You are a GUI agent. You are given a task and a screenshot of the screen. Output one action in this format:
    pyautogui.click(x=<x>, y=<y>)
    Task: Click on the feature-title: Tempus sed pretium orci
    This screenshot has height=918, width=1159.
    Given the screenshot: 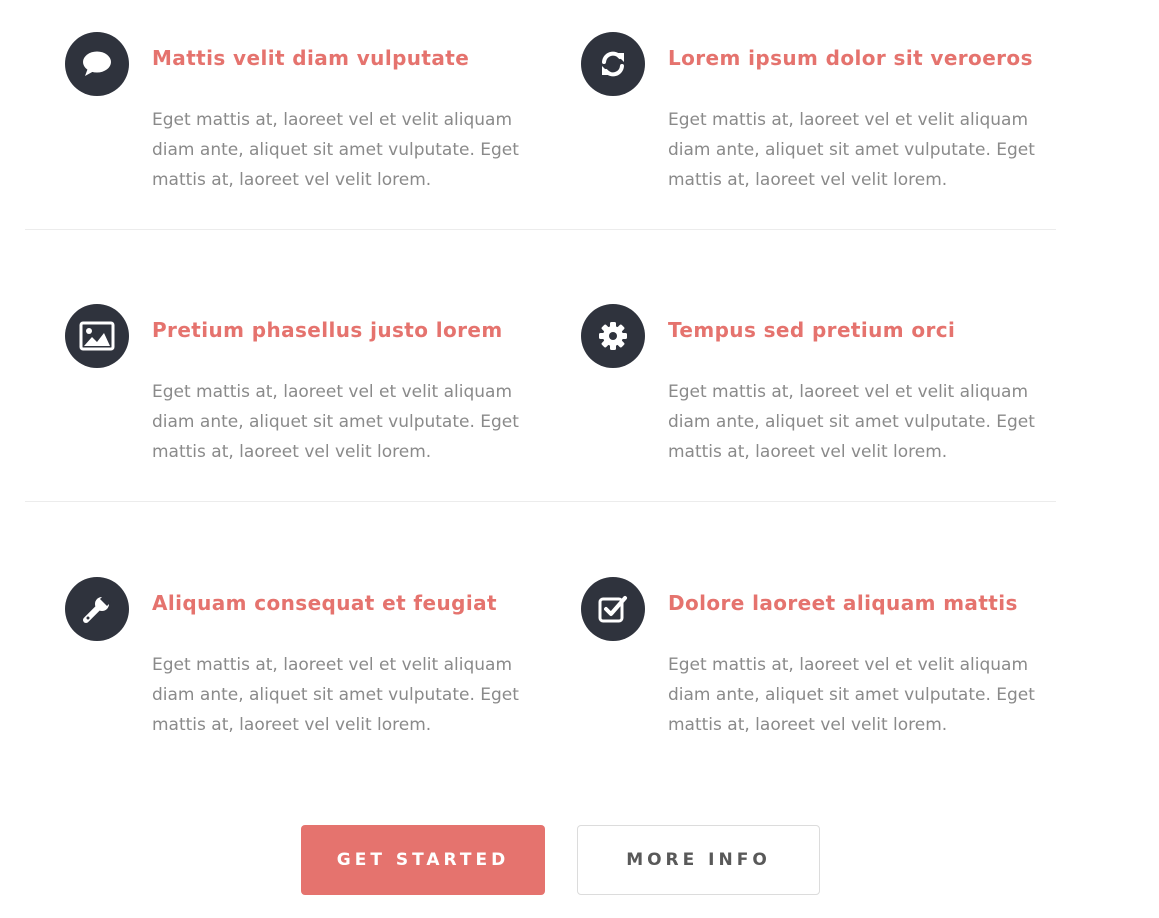 What is the action you would take?
    pyautogui.click(x=812, y=330)
    